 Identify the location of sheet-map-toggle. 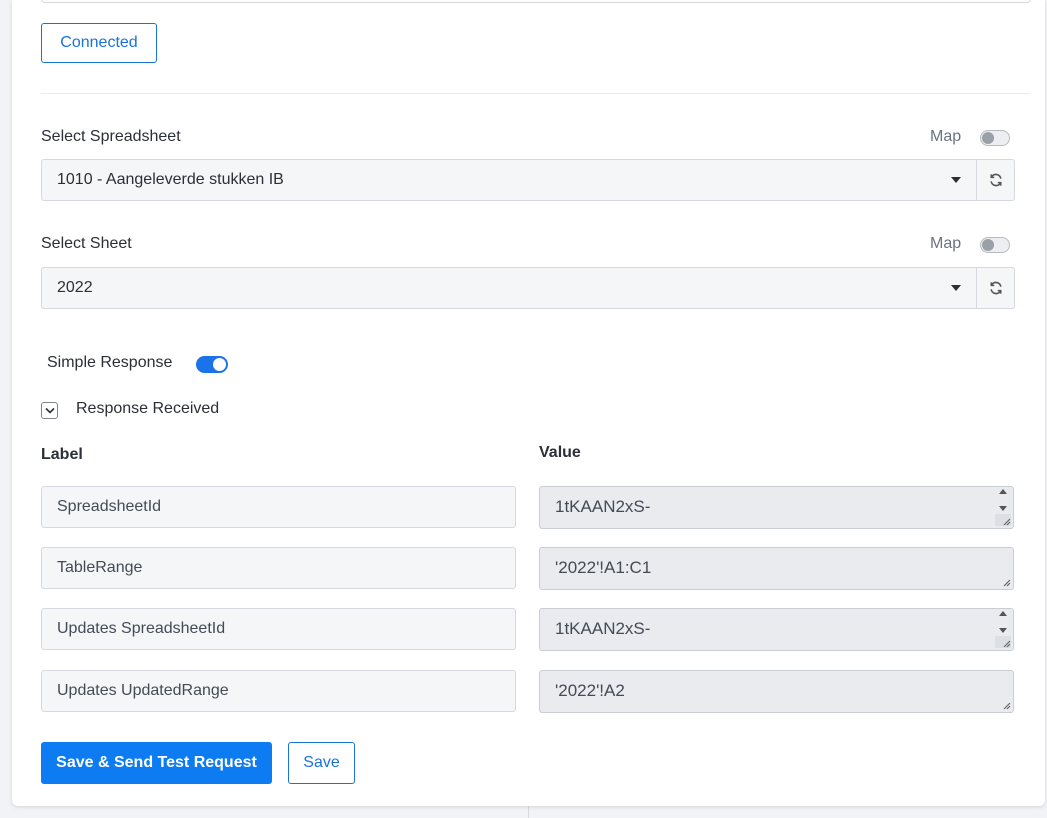
(995, 245).